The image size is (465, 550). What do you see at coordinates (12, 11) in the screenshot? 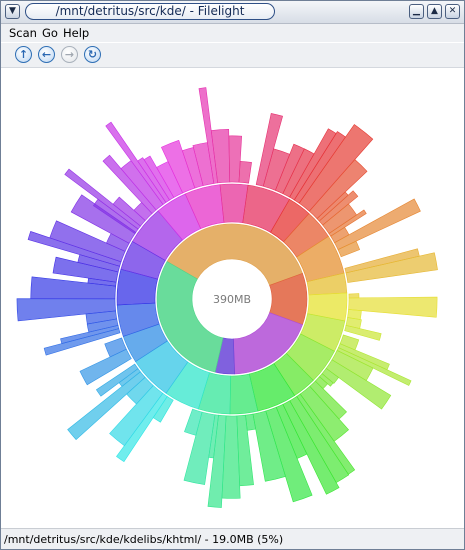
I see `down-arrow-icon: ▼` at bounding box center [12, 11].